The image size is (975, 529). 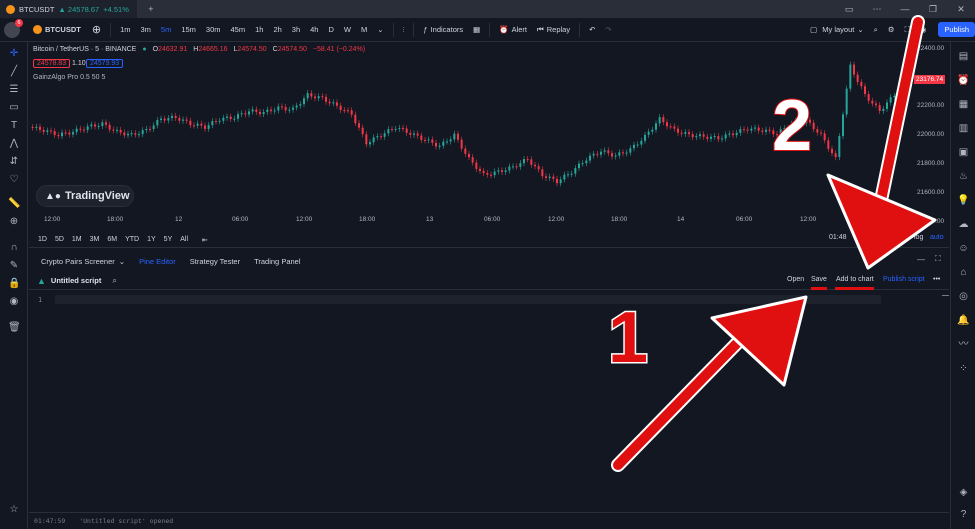 I want to click on interval-15m: 15m, so click(x=188, y=30).